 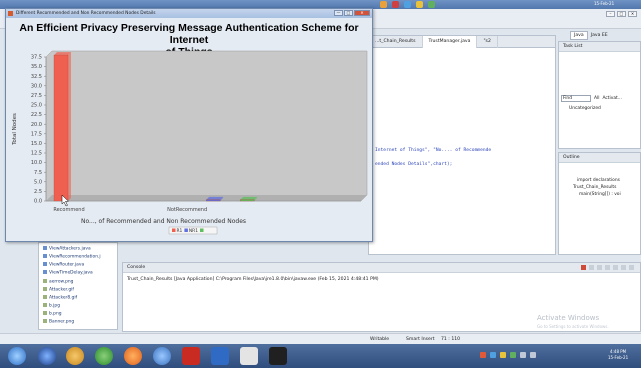 I want to click on pdf-reader-icon, so click(x=191, y=356).